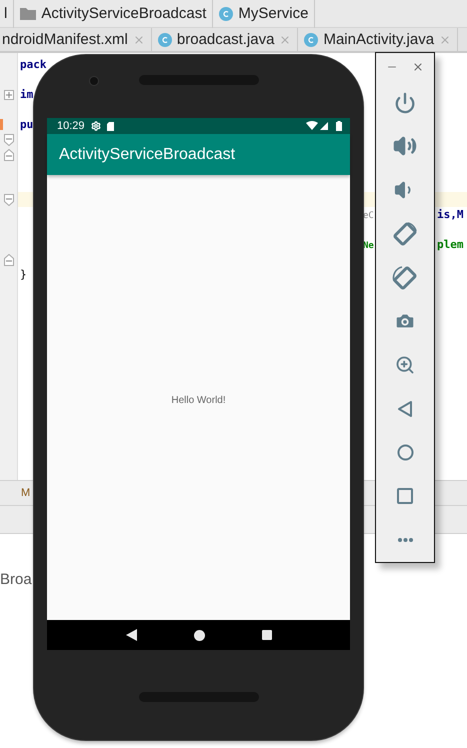 Image resolution: width=467 pixels, height=748 pixels. Describe the element at coordinates (23, 274) in the screenshot. I see `code-text: }` at that location.